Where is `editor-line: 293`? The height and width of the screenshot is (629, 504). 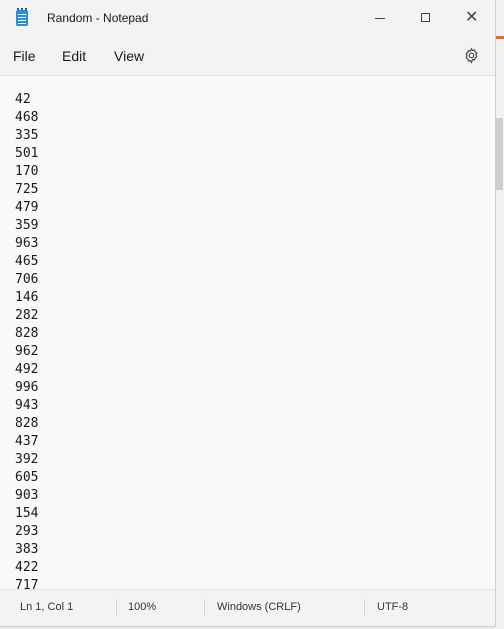
editor-line: 293 is located at coordinates (27, 531).